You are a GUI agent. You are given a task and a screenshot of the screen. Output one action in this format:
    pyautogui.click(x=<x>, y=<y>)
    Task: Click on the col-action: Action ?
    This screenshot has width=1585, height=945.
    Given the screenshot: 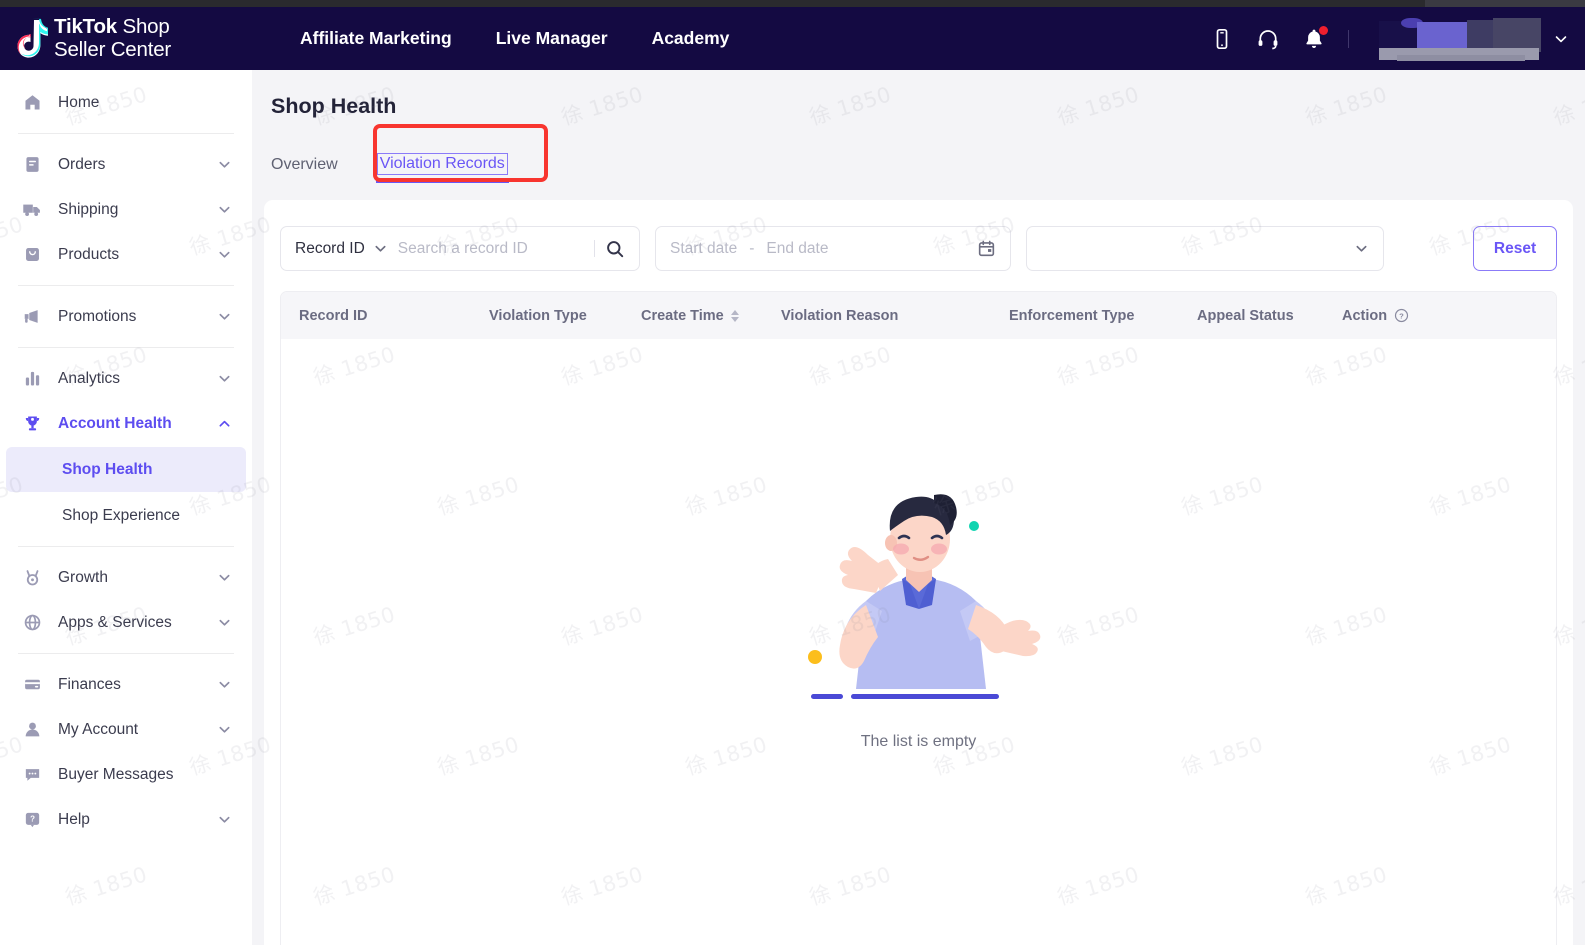 What is the action you would take?
    pyautogui.click(x=1402, y=316)
    